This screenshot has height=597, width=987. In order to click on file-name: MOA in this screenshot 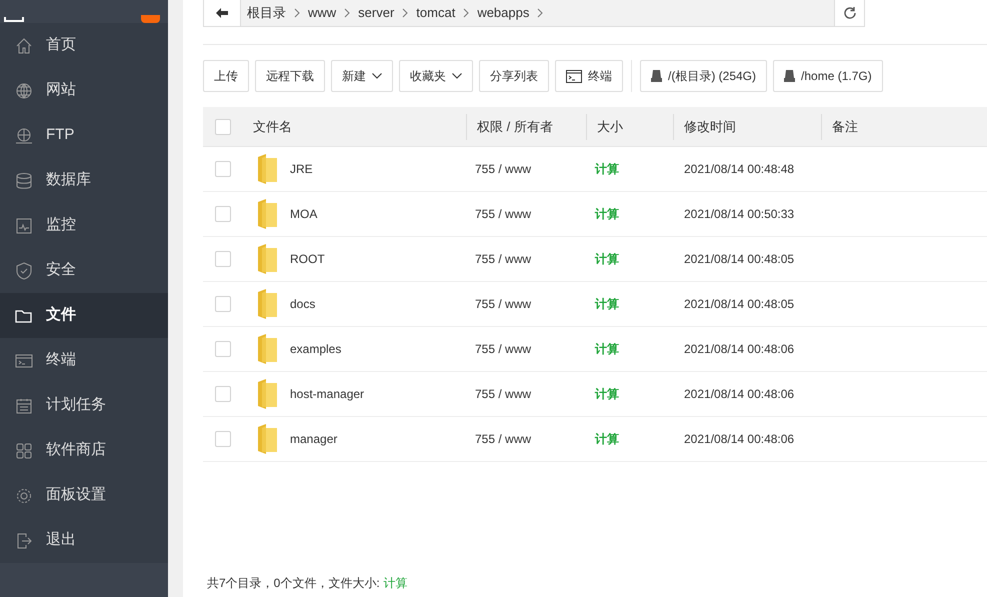, I will do `click(304, 214)`.